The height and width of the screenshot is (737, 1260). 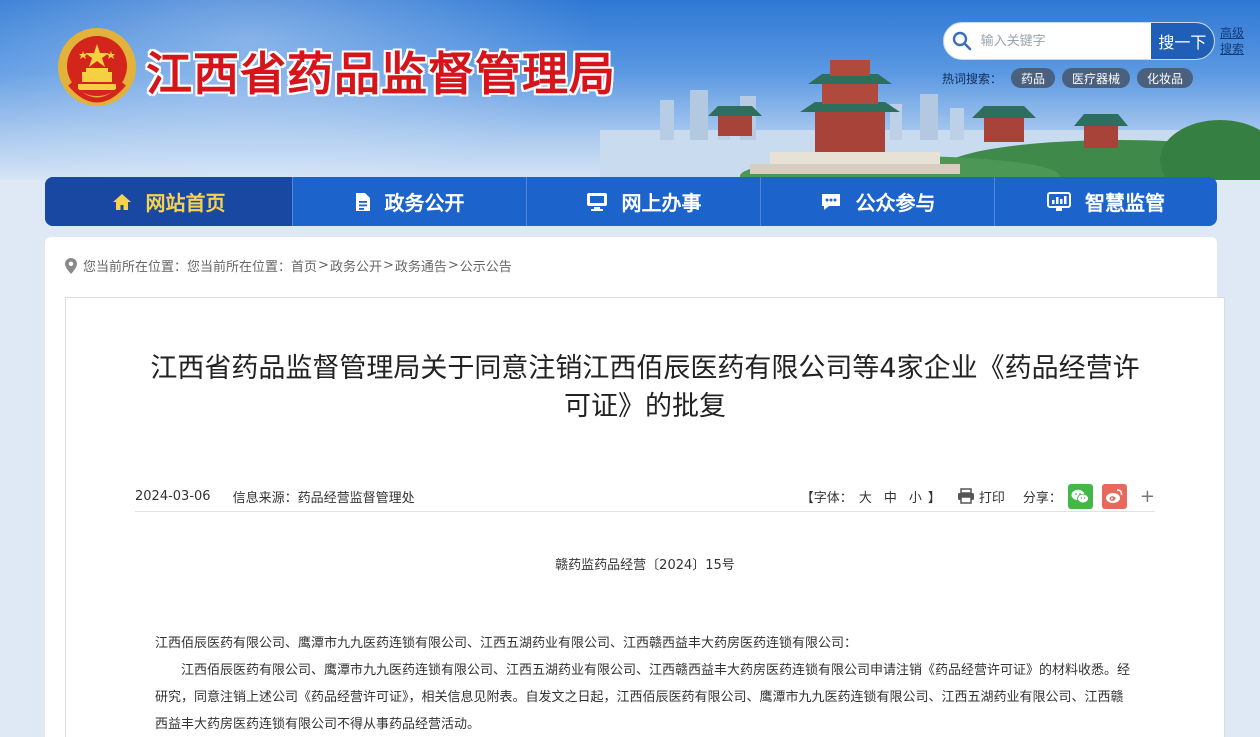 I want to click on hot-search-label: 热词搜索：, so click(x=972, y=78).